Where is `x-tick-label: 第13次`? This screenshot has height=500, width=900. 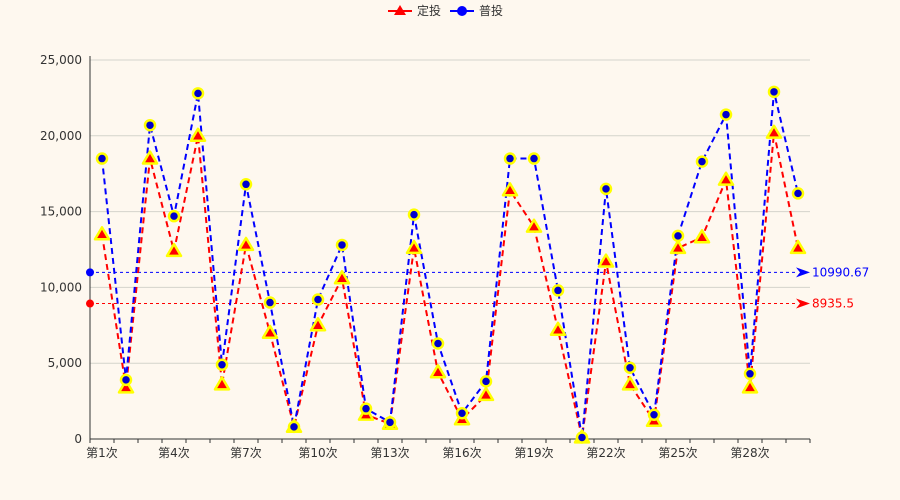
x-tick-label: 第13次 is located at coordinates (389, 453).